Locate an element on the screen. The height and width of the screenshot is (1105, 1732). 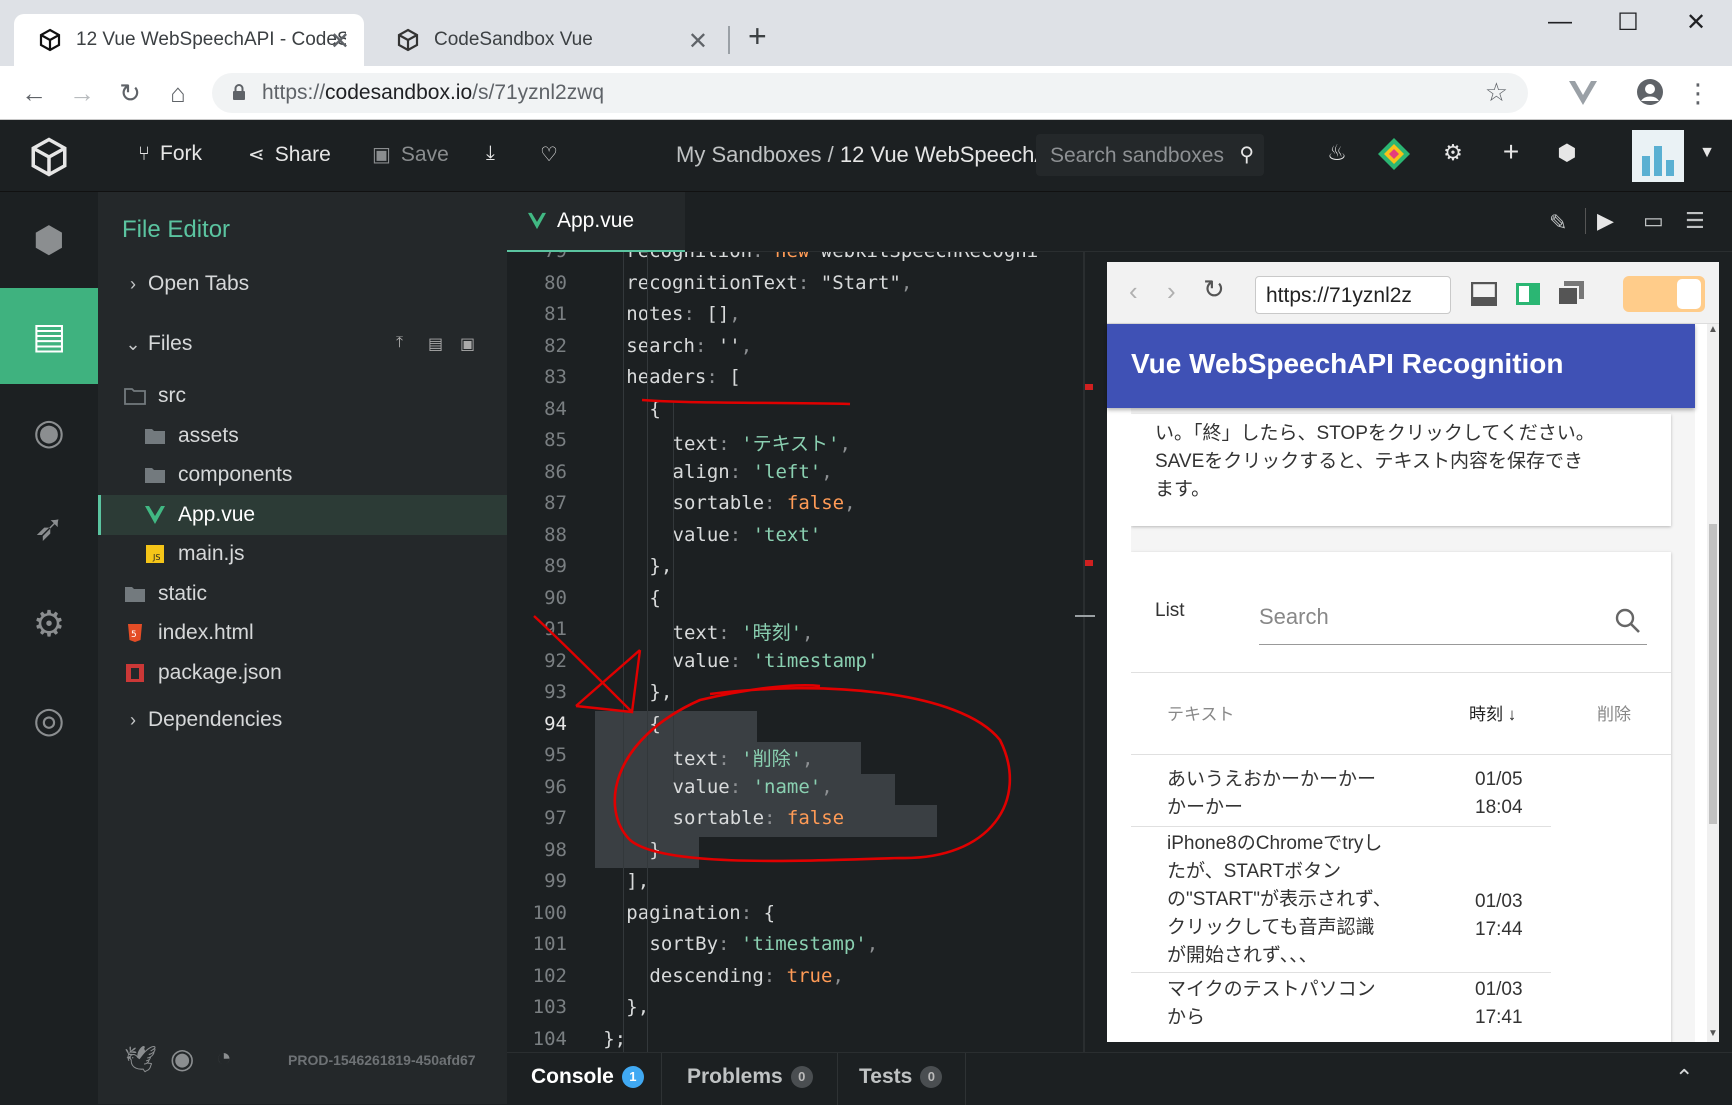
like-button: ♡ is located at coordinates (554, 154).